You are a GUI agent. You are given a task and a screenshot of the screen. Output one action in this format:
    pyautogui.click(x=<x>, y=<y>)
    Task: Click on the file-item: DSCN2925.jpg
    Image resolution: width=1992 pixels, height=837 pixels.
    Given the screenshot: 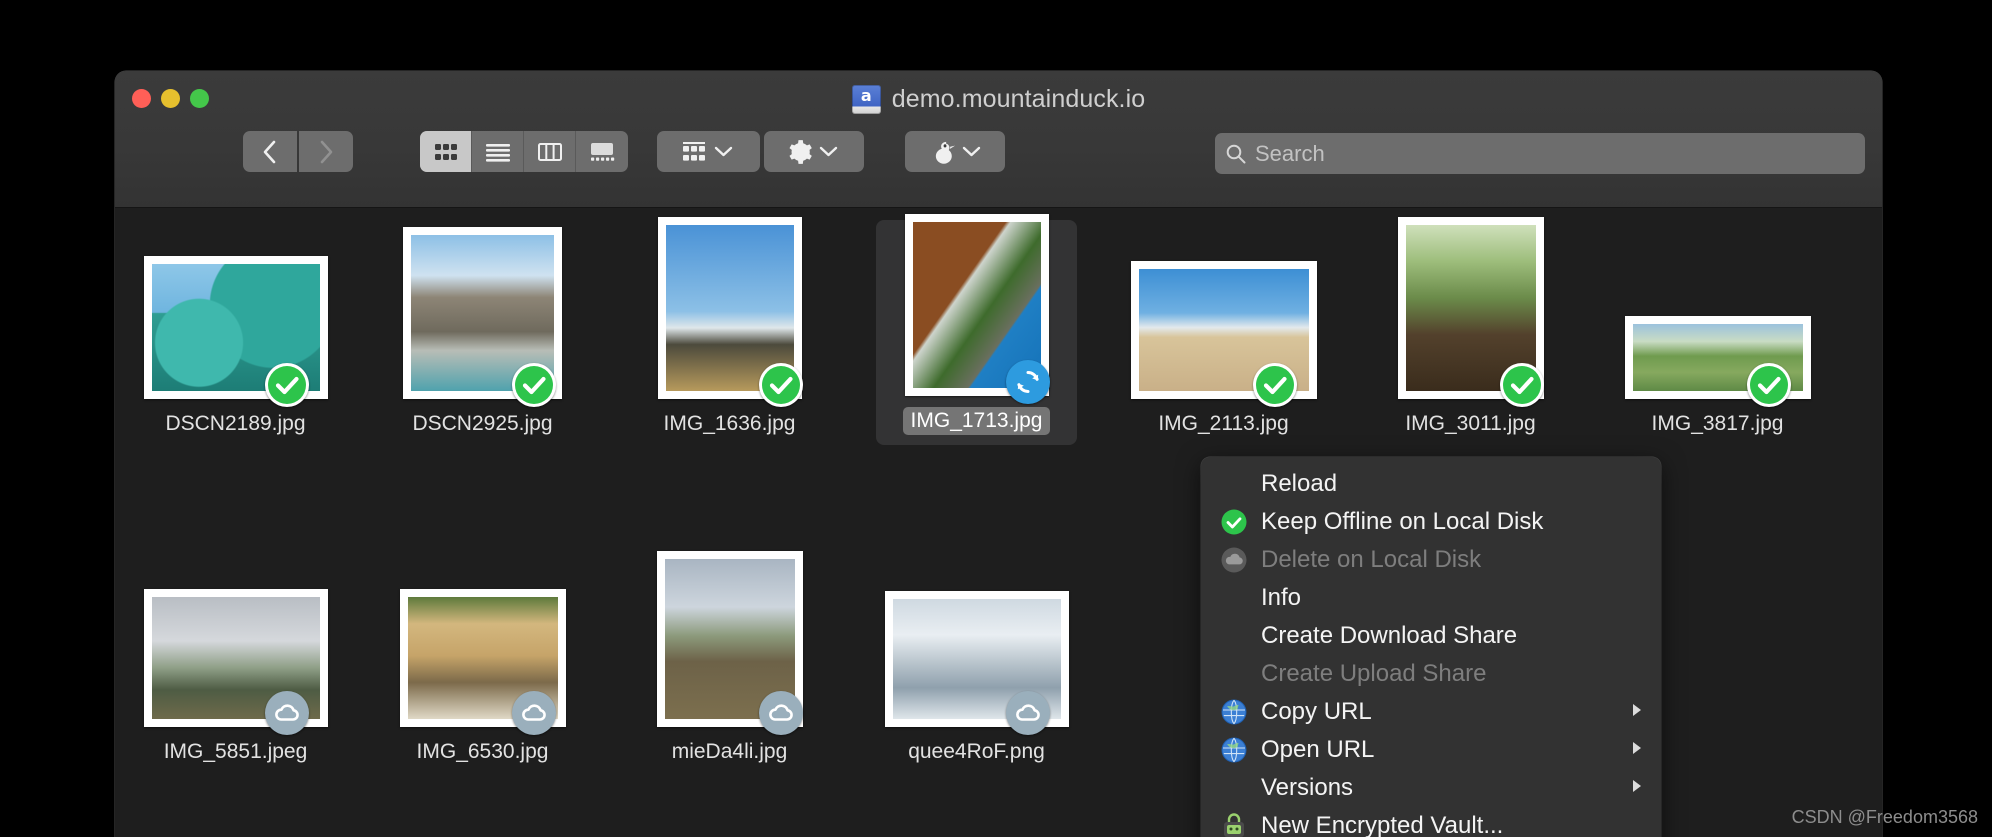 What is the action you would take?
    pyautogui.click(x=482, y=332)
    